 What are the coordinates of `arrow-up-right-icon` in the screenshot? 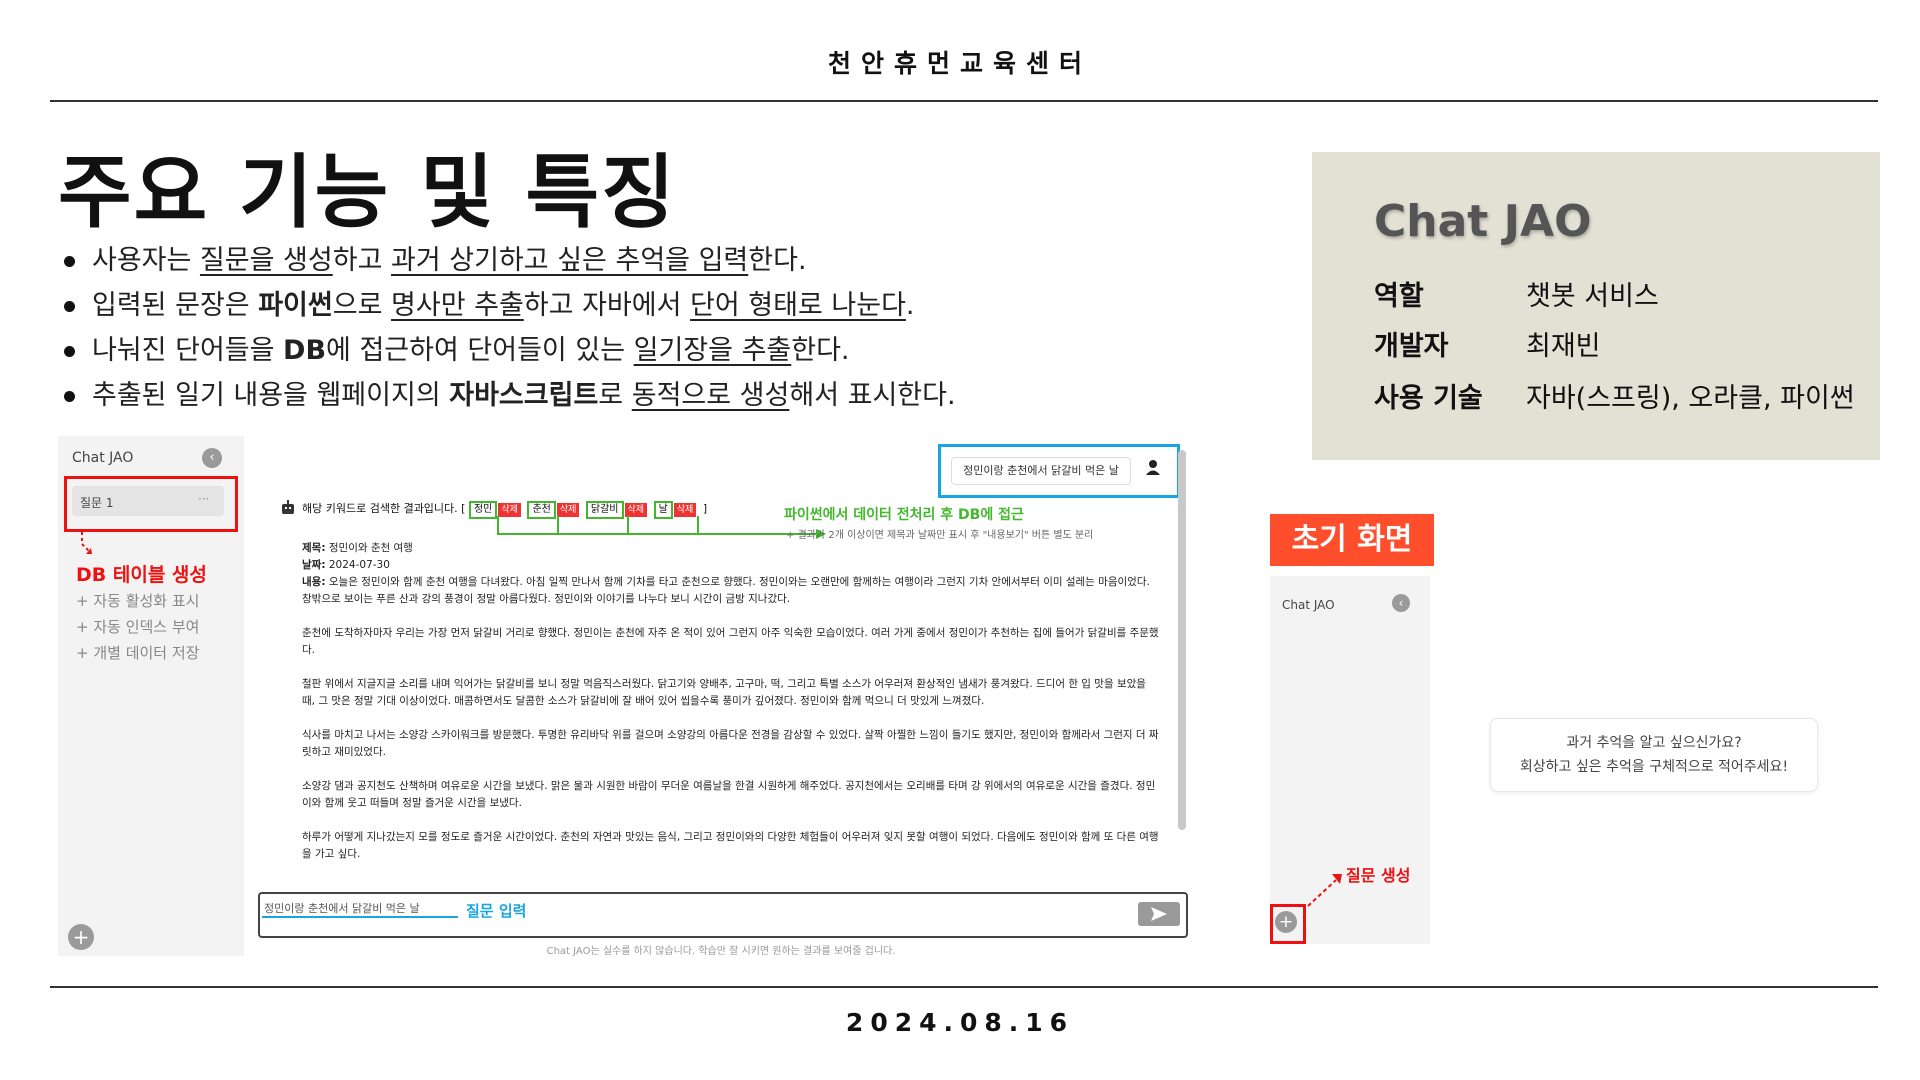 It's located at (1324, 890).